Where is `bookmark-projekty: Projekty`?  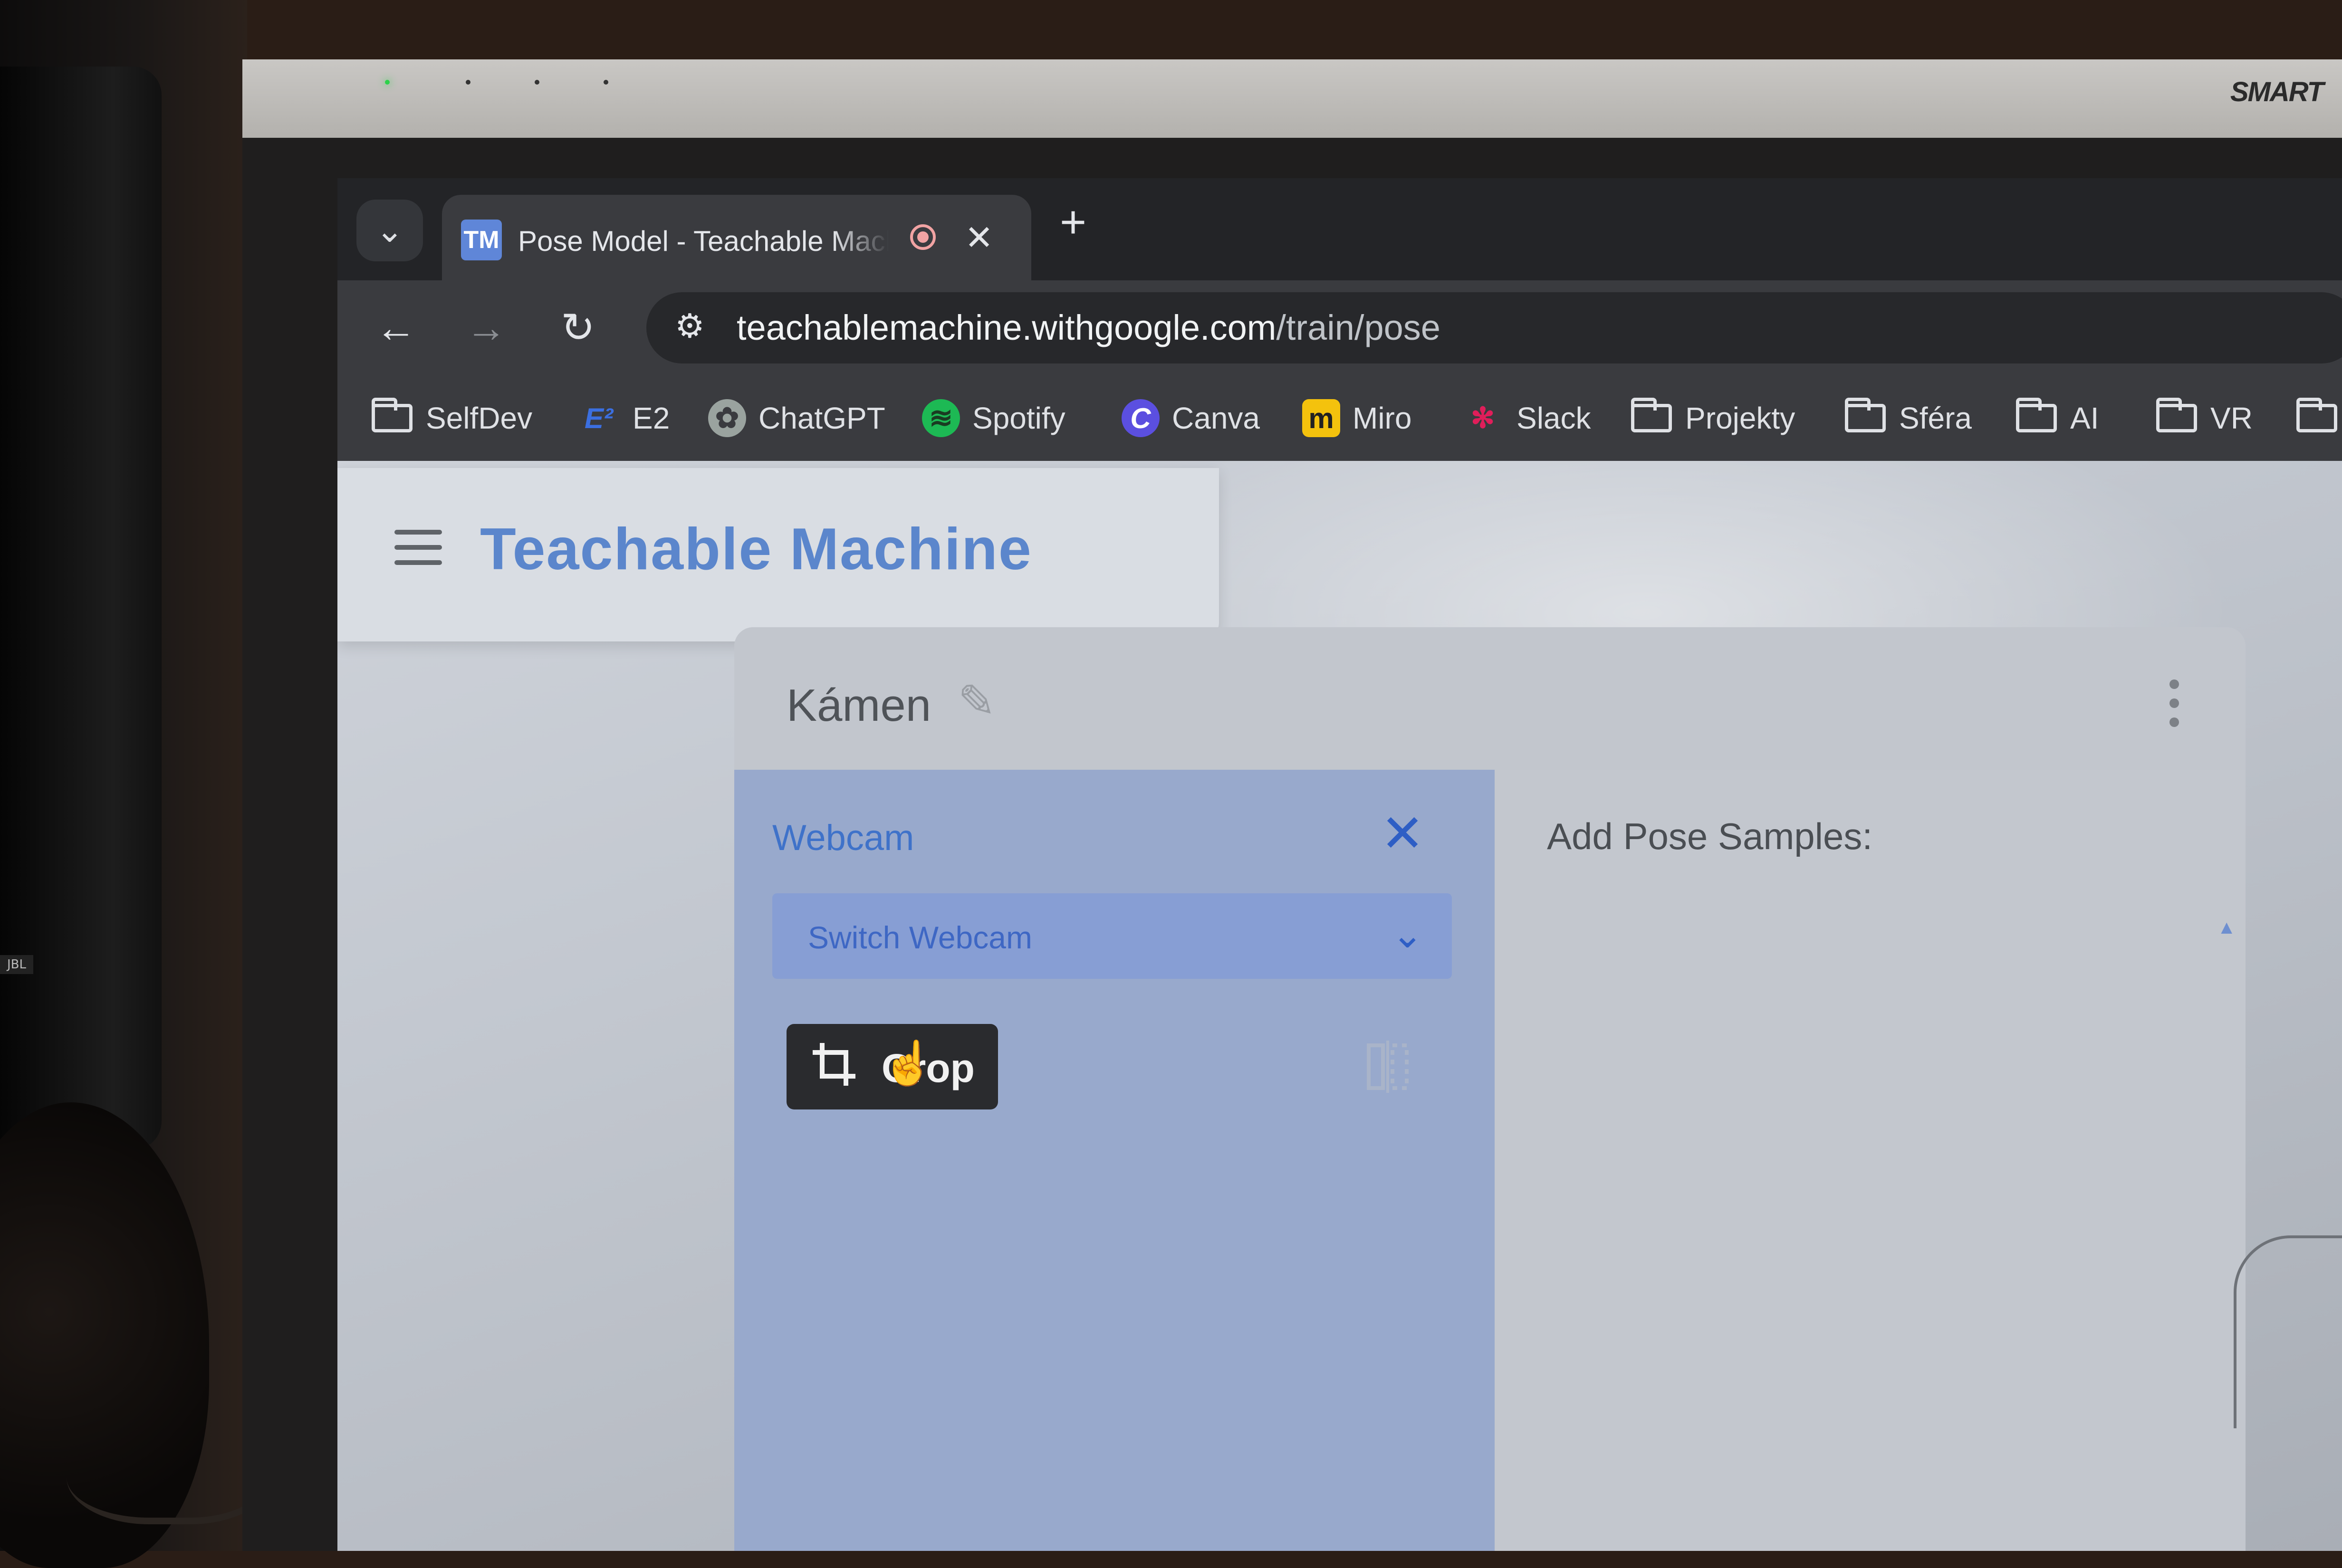
bookmark-projekty: Projekty is located at coordinates (1713, 418).